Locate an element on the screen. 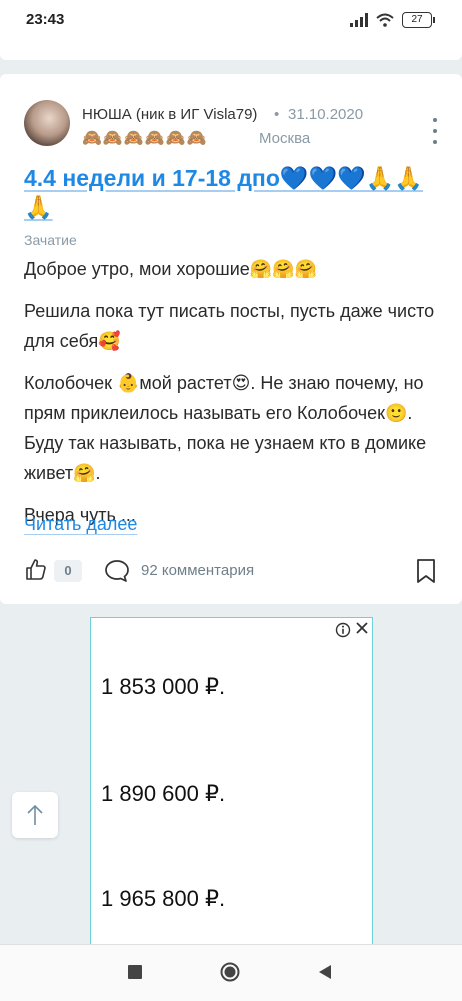 This screenshot has height=1001, width=462. comments-link: 92 комментария is located at coordinates (197, 570).